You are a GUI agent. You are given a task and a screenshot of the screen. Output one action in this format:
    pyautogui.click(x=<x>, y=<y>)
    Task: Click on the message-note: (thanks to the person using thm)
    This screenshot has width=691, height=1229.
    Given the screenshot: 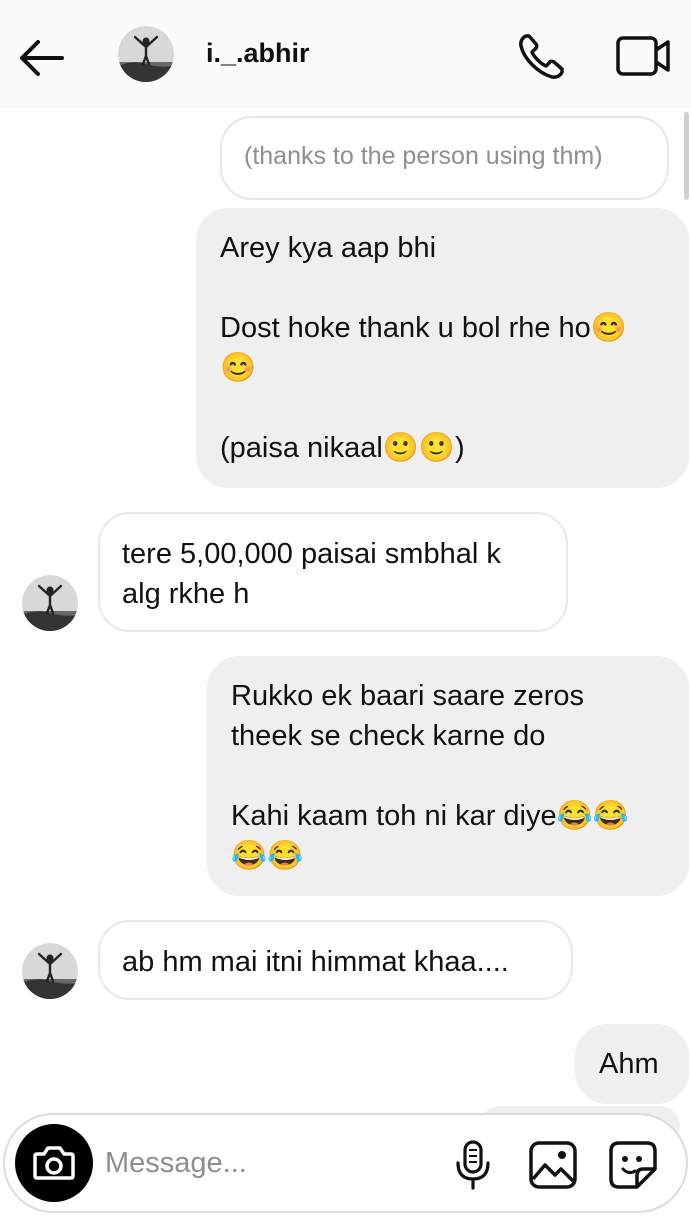 What is the action you would take?
    pyautogui.click(x=444, y=158)
    